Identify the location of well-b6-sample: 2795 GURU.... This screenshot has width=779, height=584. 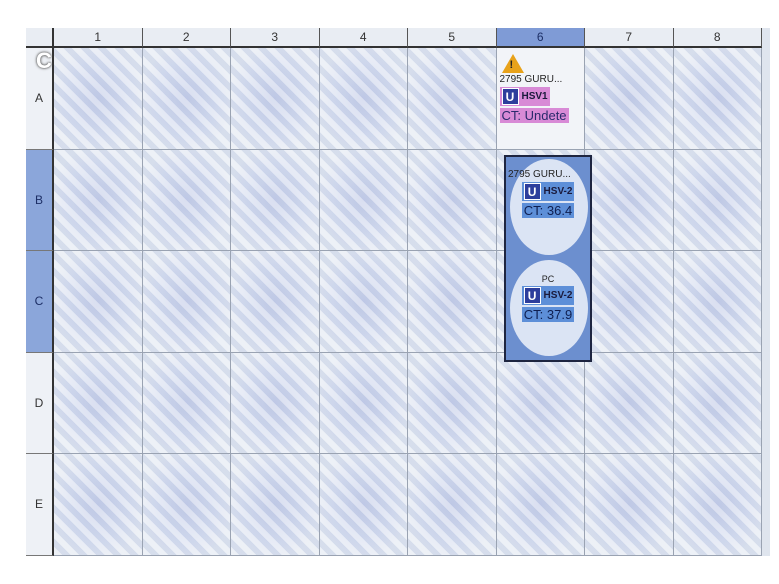
(539, 174).